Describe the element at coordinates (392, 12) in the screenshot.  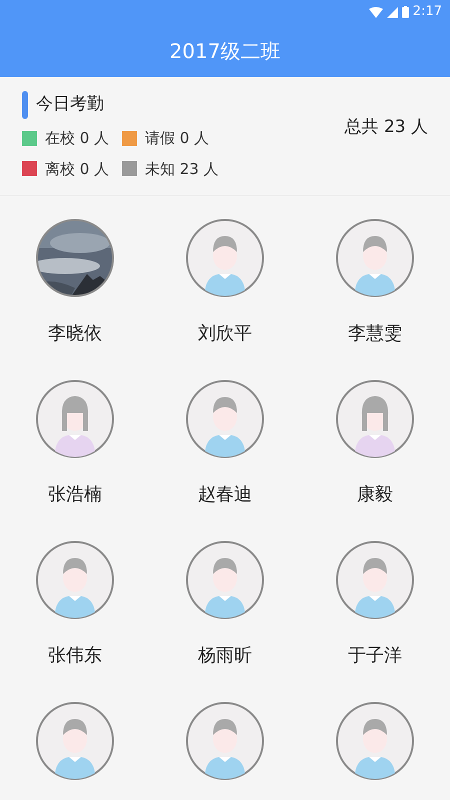
I see `signal-icon` at that location.